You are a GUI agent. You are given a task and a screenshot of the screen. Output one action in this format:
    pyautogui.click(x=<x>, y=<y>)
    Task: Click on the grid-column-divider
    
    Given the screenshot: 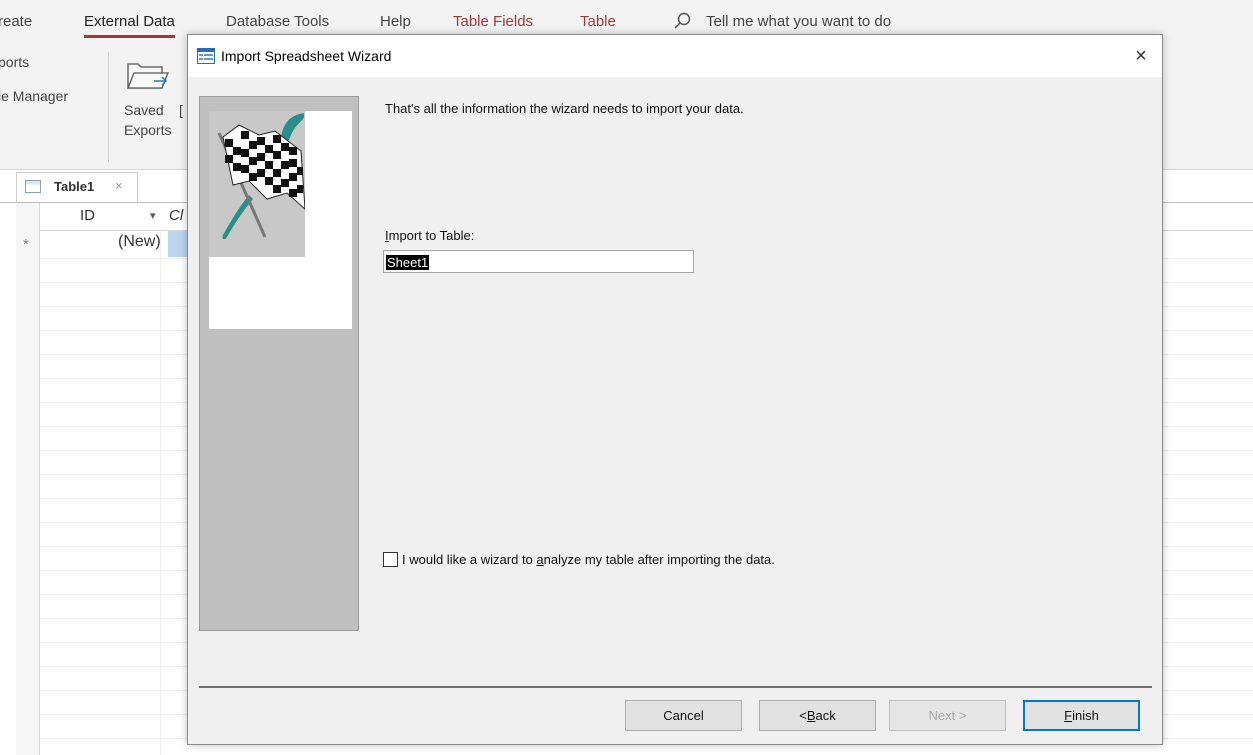 What is the action you would take?
    pyautogui.click(x=160, y=493)
    